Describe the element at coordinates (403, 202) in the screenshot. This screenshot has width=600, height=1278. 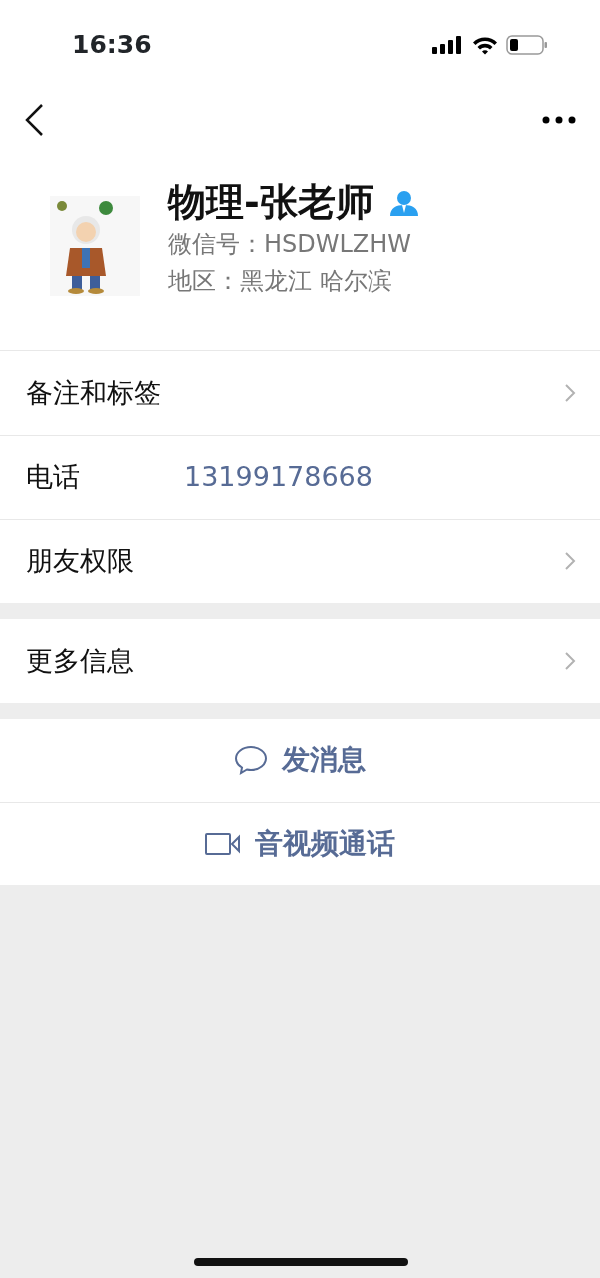
I see `person-icon` at that location.